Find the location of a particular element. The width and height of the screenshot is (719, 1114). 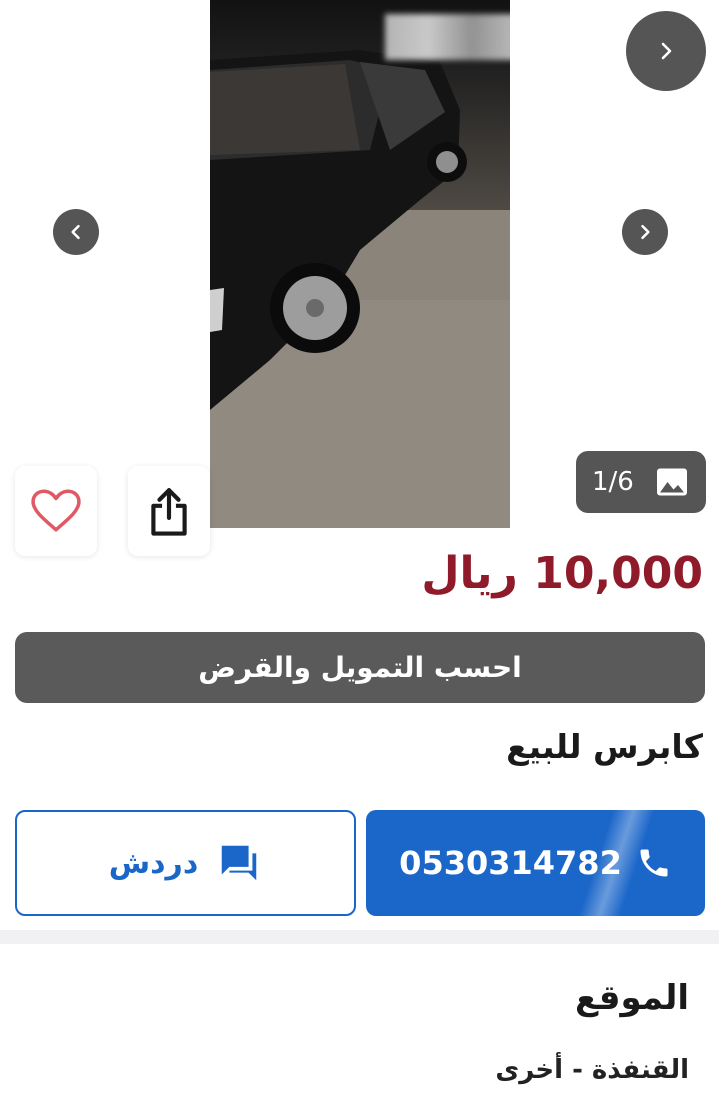

image-counter: 1/6 is located at coordinates (641, 482).